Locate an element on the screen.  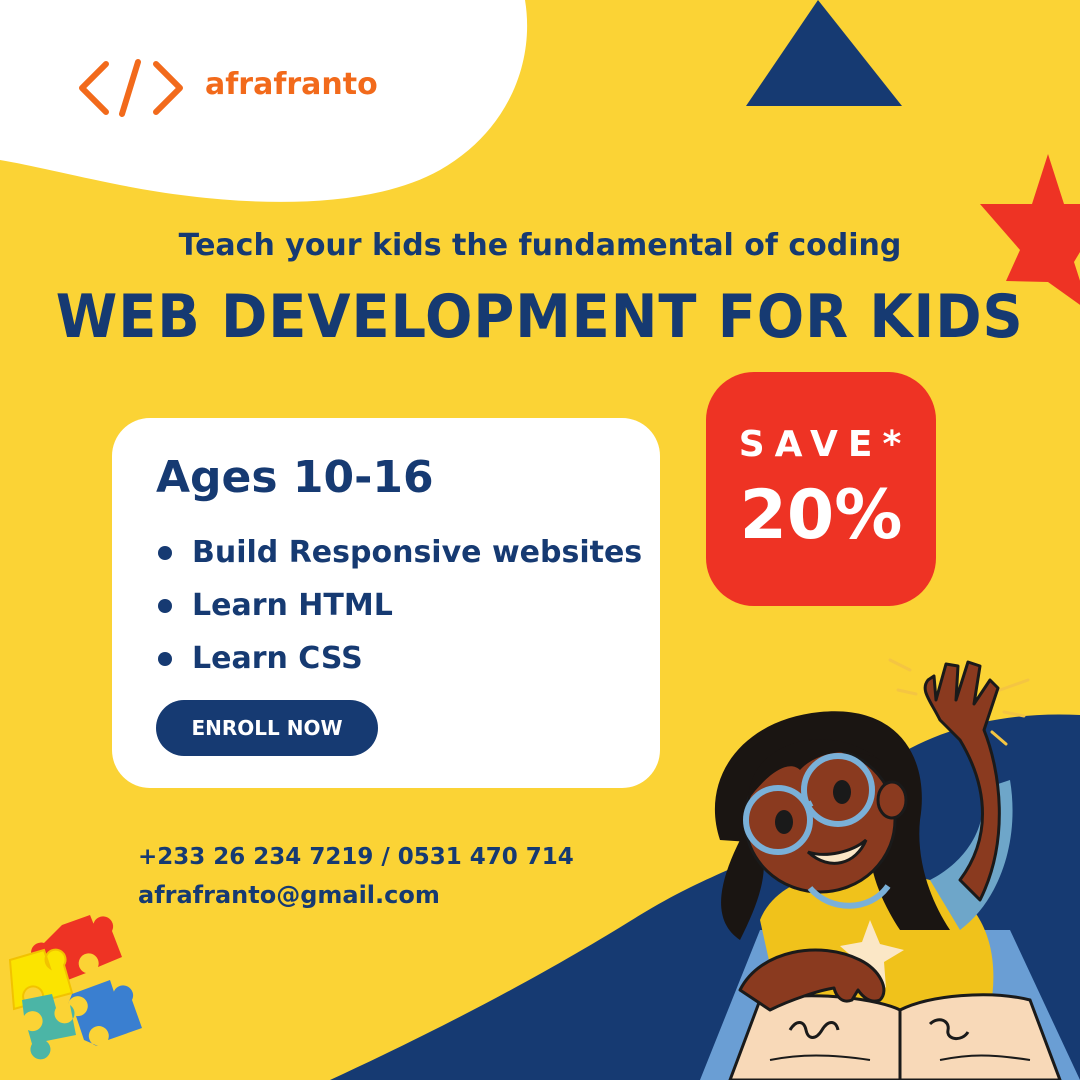
kid-reading-illustration is located at coordinates (890, 869).